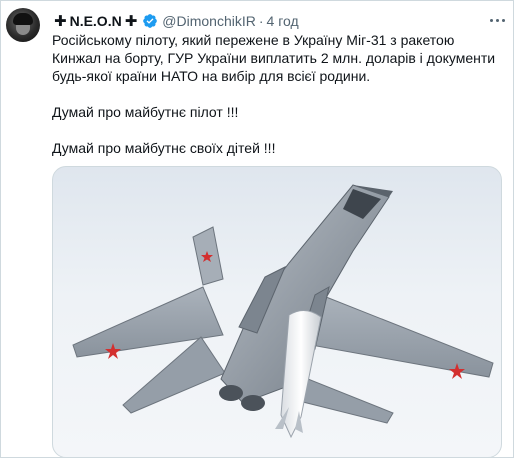 Image resolution: width=516 pixels, height=460 pixels. I want to click on avatar, so click(23, 25).